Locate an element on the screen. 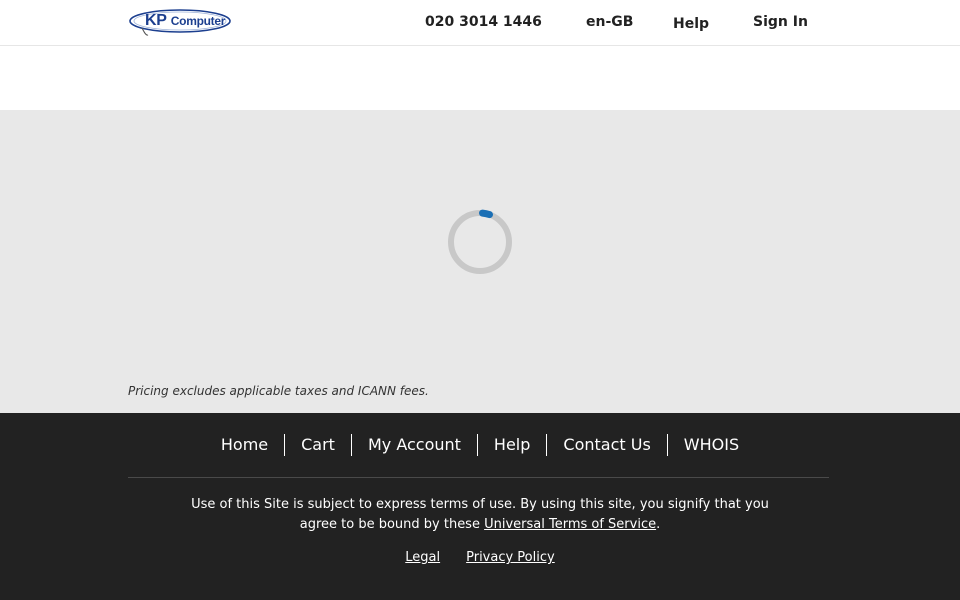 Image resolution: width=960 pixels, height=600 pixels. footer-link-contact-us: Contact Us is located at coordinates (606, 445).